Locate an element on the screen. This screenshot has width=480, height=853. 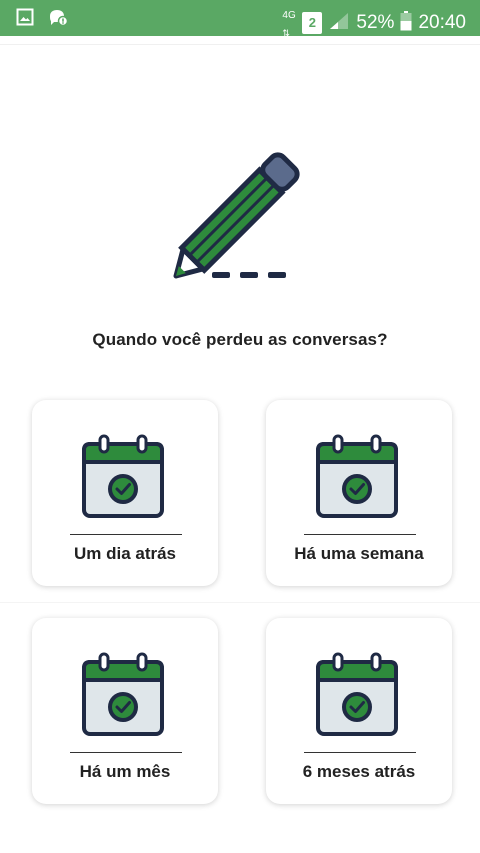
option-one-week-ago: Há uma semana is located at coordinates (359, 493).